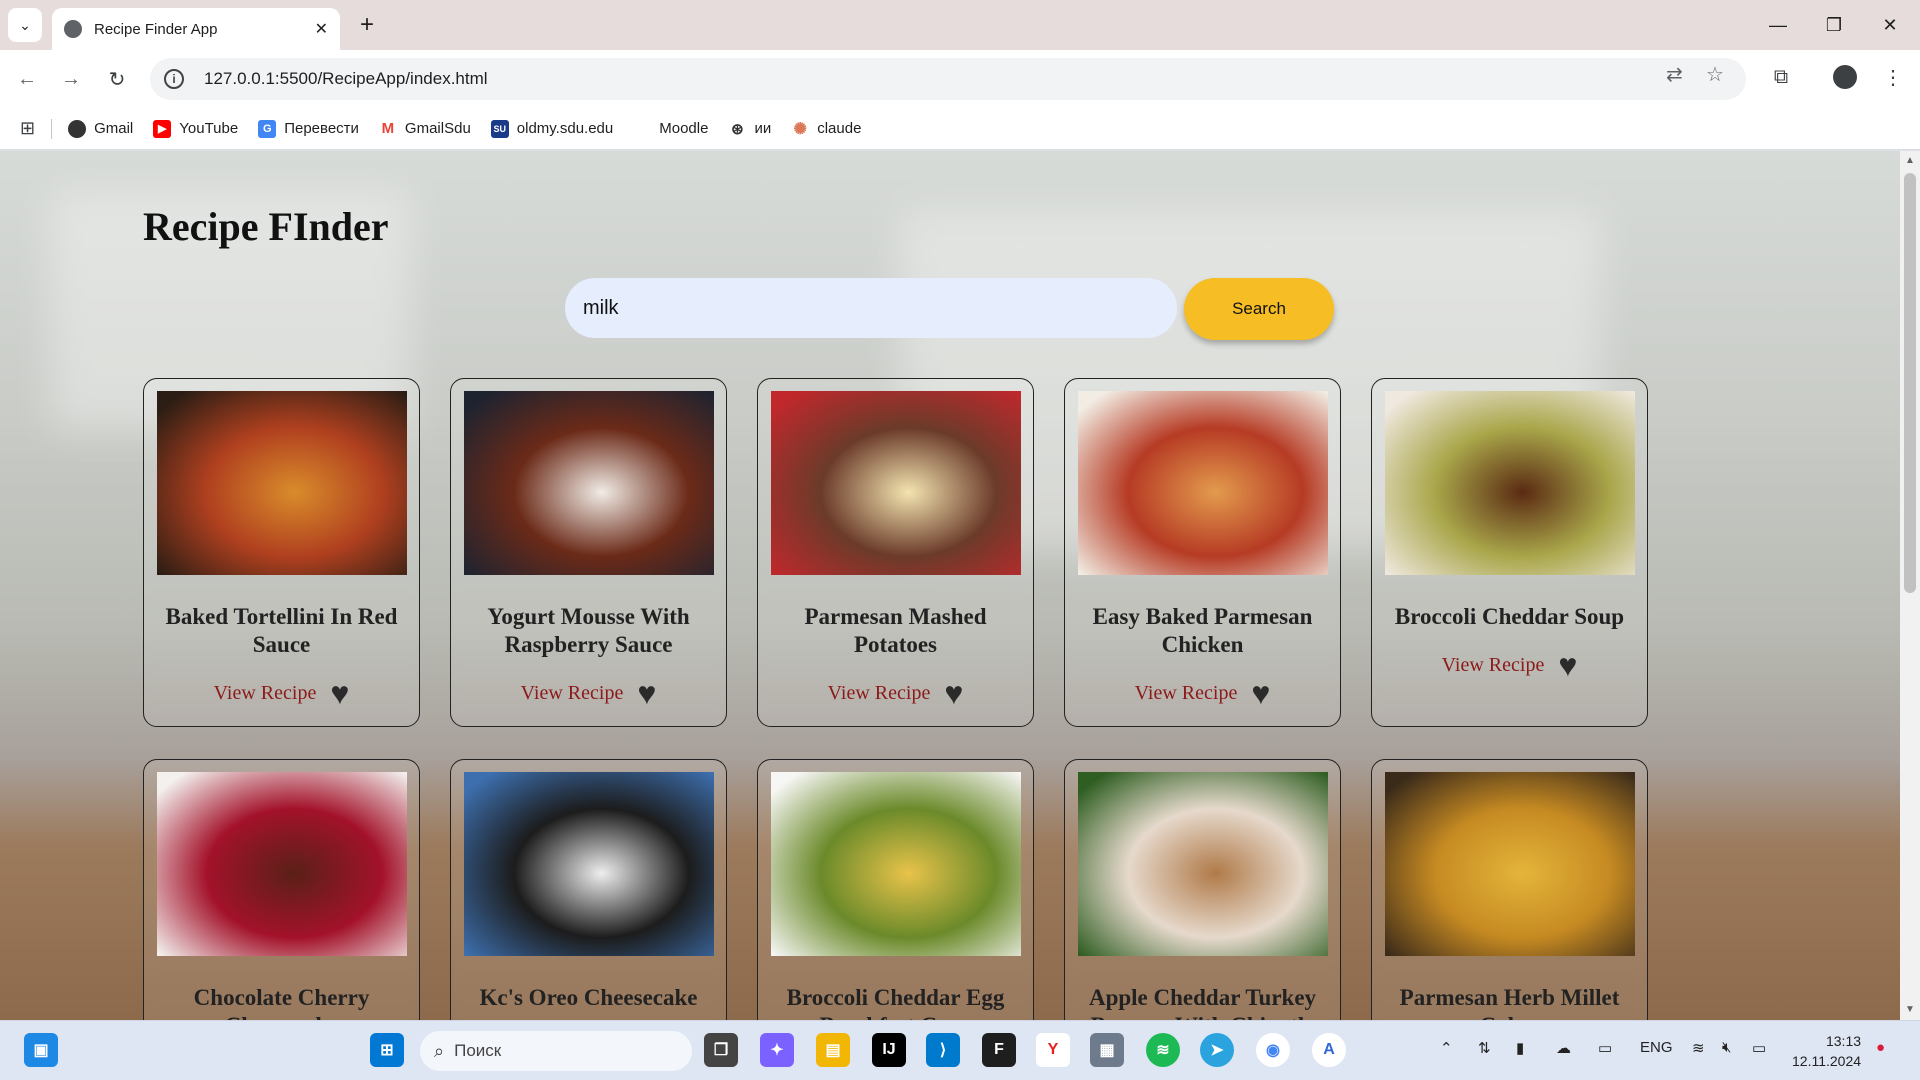 Image resolution: width=1920 pixels, height=1080 pixels. Describe the element at coordinates (174, 79) in the screenshot. I see `site-info-icon: i` at that location.